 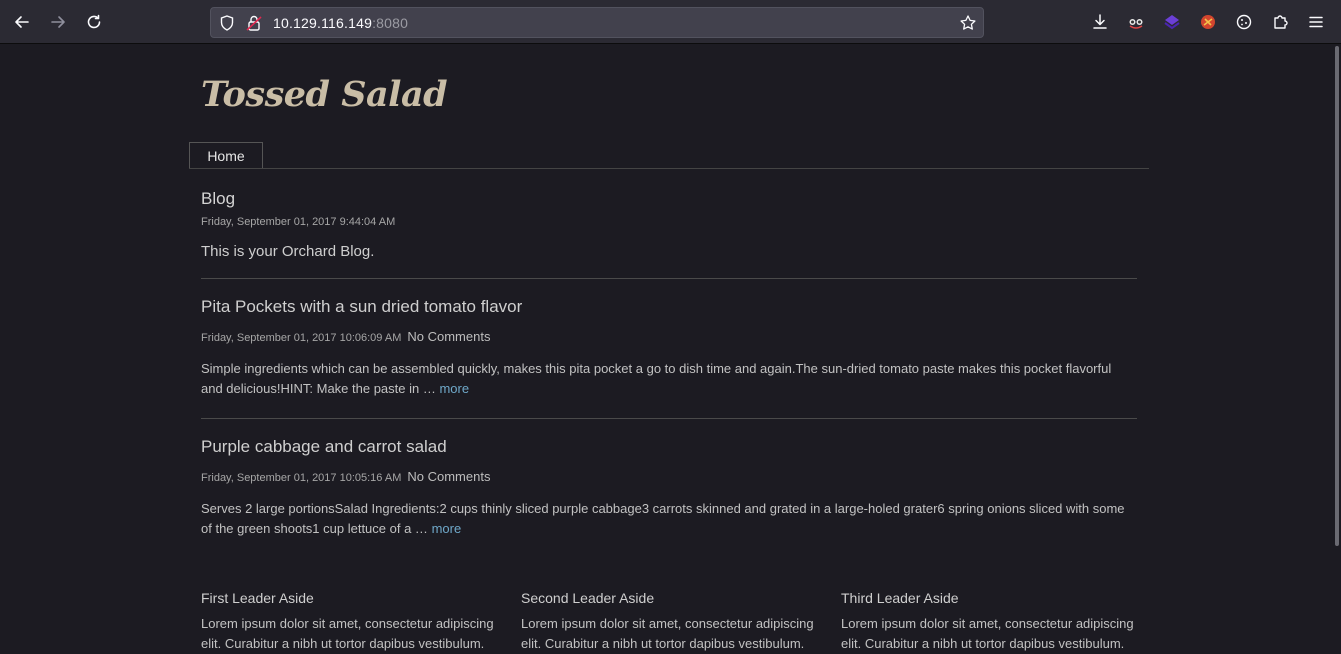 What do you see at coordinates (1244, 22) in the screenshot?
I see `cookie-icon` at bounding box center [1244, 22].